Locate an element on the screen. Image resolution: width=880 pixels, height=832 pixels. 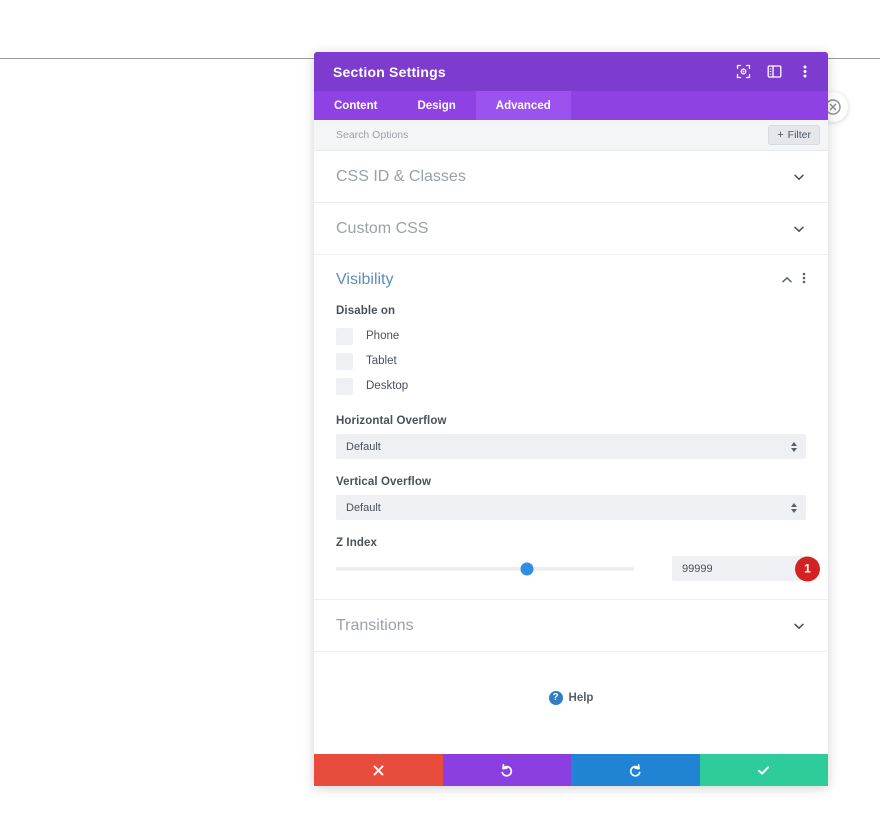
search-bar: + Filter is located at coordinates (571, 135).